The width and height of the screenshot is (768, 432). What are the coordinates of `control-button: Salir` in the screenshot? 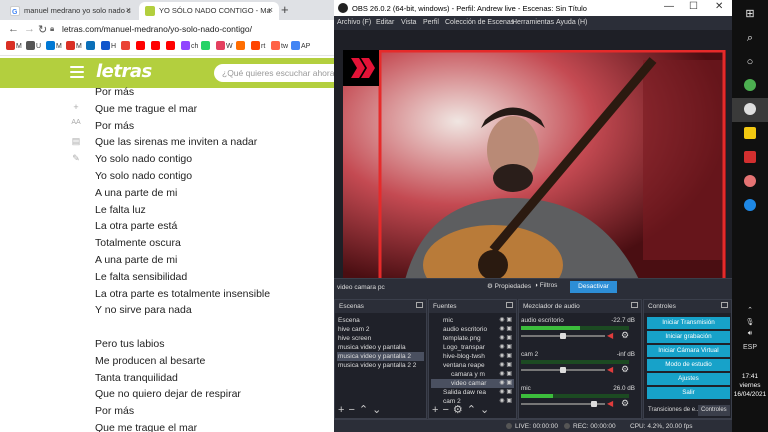 It's located at (688, 393).